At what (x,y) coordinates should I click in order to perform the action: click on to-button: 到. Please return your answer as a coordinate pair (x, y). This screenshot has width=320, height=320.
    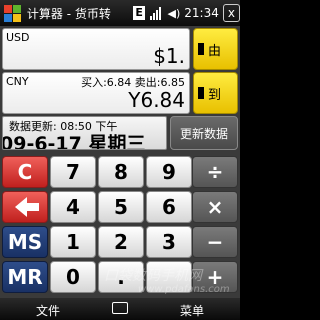
    Looking at the image, I should click on (215, 93).